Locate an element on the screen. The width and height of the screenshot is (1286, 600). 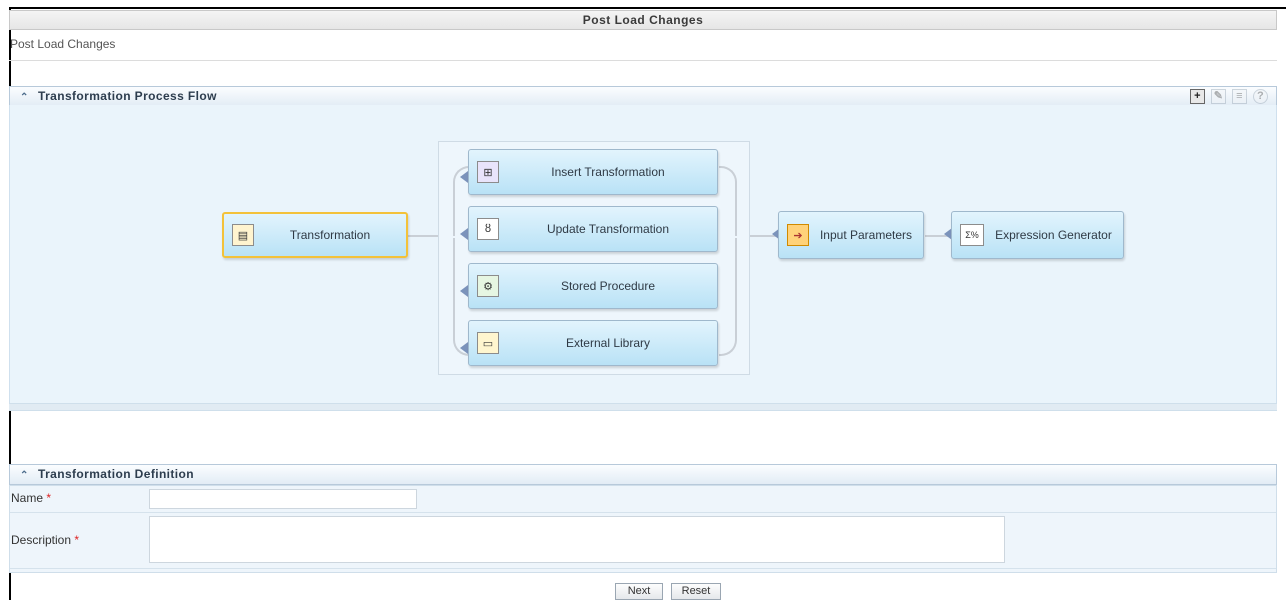
page-title: Post Load Changes is located at coordinates (643, 20).